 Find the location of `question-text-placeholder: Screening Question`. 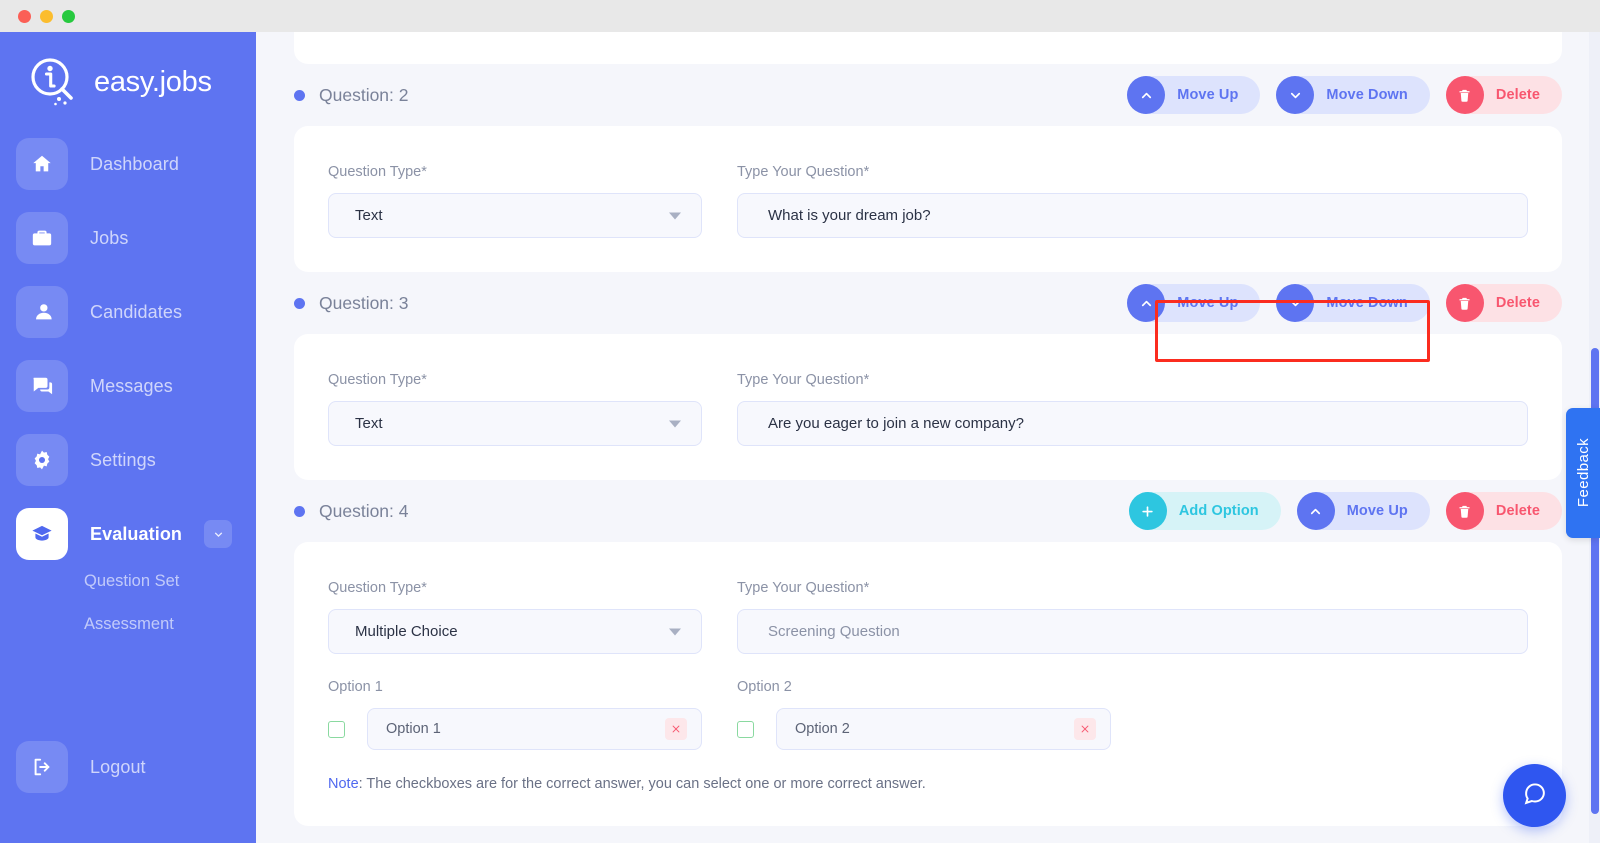

question-text-placeholder: Screening Question is located at coordinates (834, 631).